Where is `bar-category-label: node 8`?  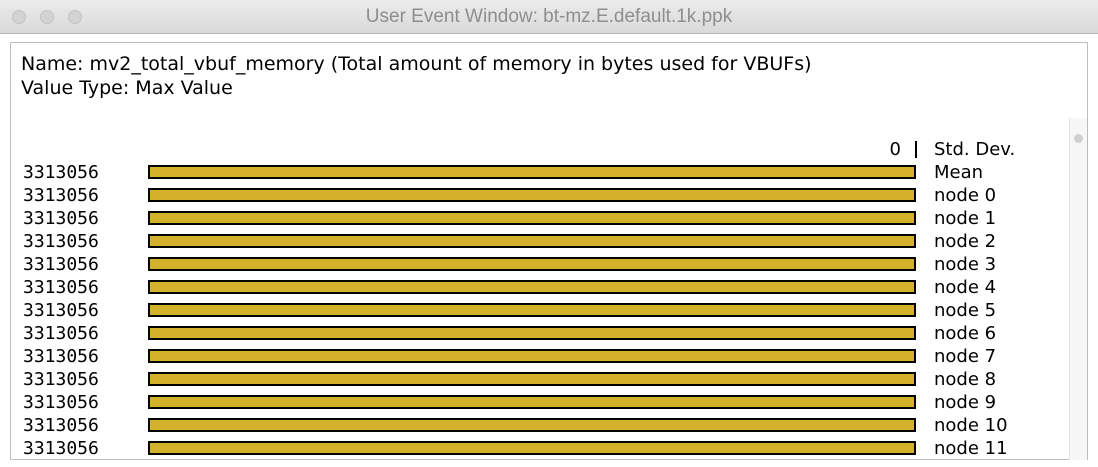 bar-category-label: node 8 is located at coordinates (965, 379).